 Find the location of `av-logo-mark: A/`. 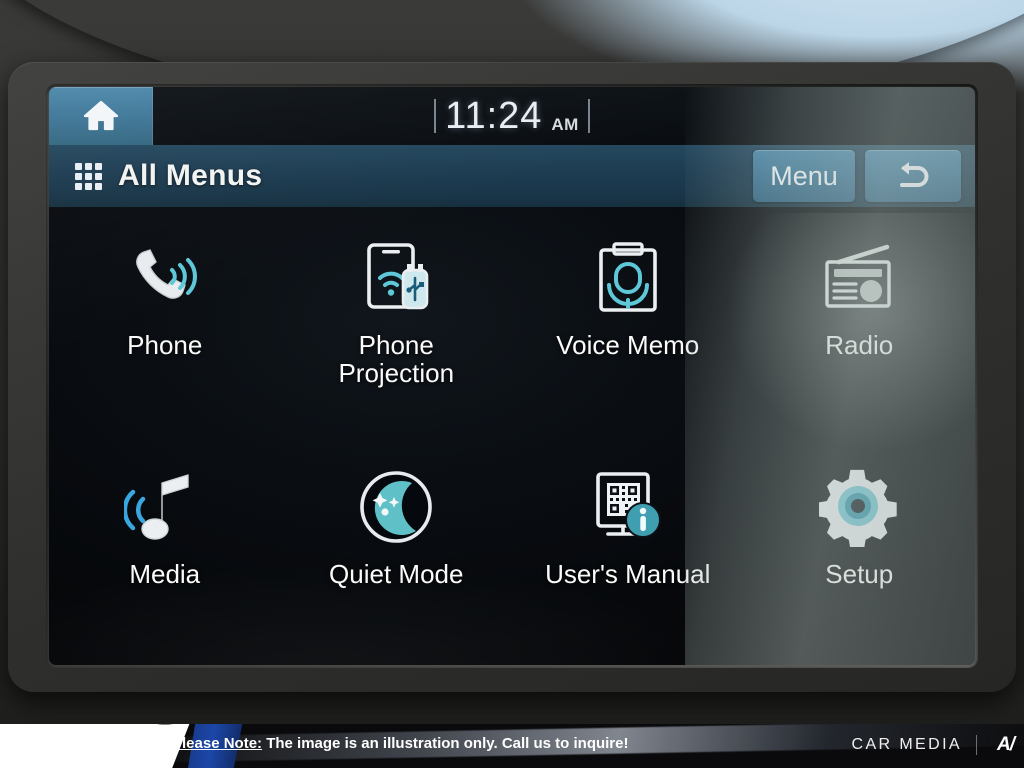

av-logo-mark: A/ is located at coordinates (1006, 744).